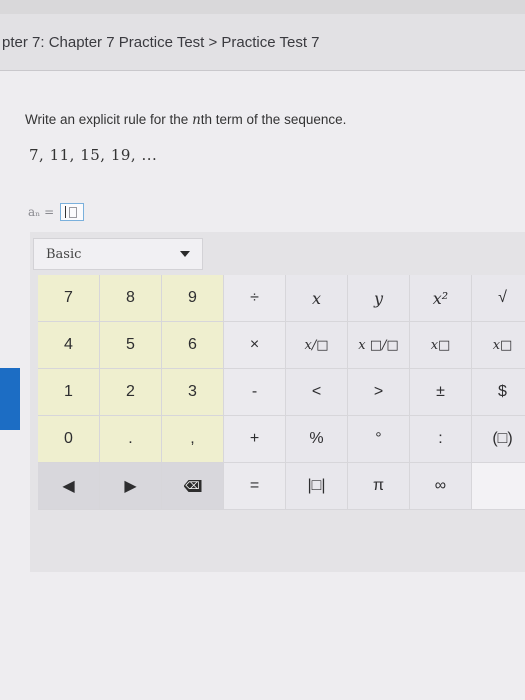 This screenshot has height=700, width=525. What do you see at coordinates (498, 486) in the screenshot?
I see `empty-key` at bounding box center [498, 486].